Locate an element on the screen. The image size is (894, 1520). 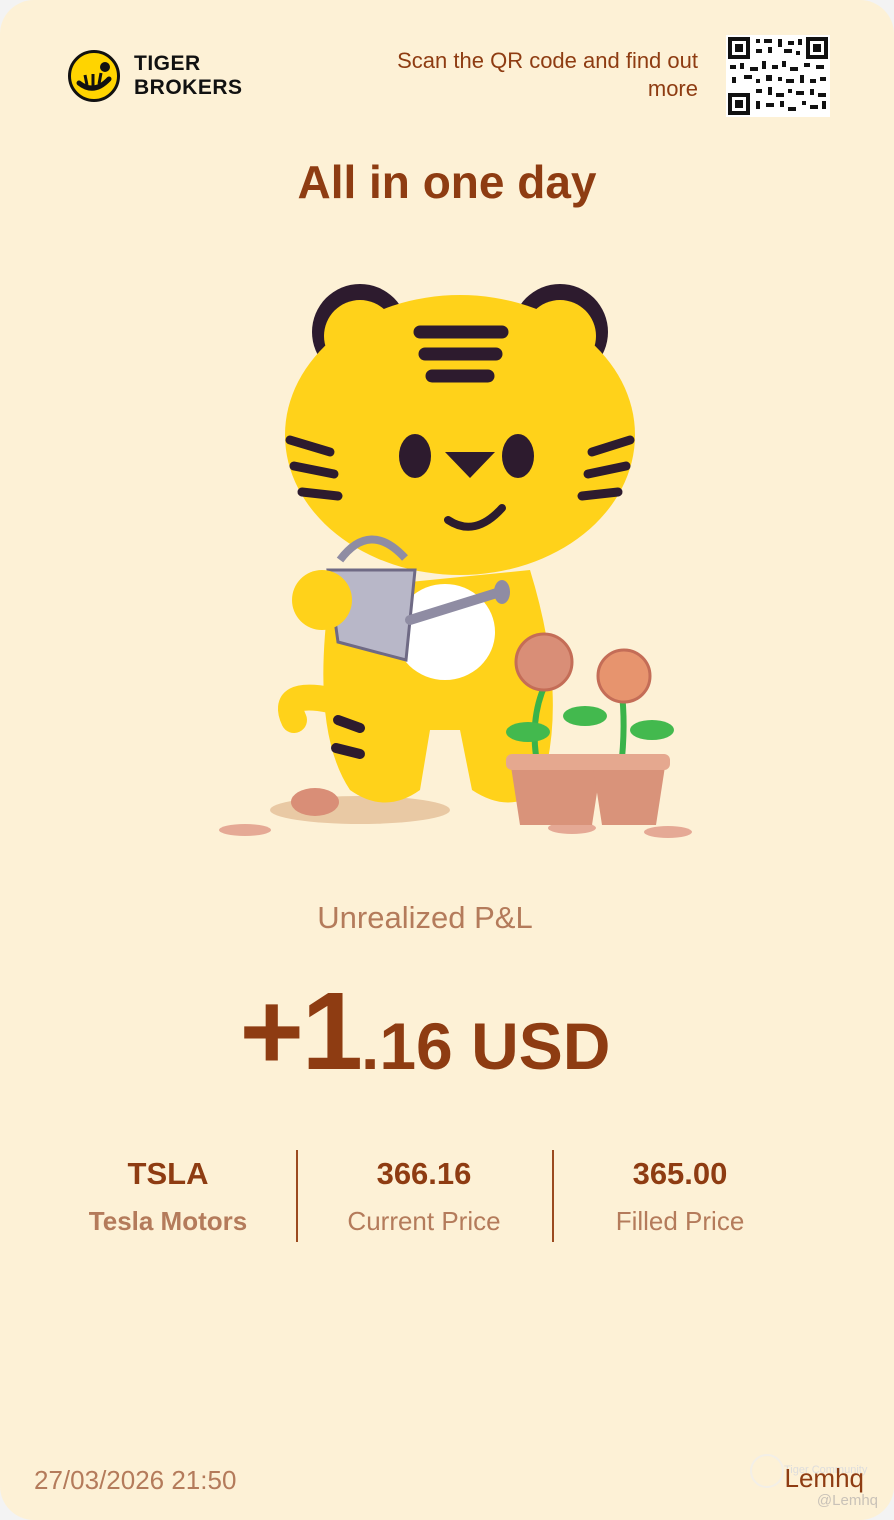
stat-symbol-label: Tesla Motors is located at coordinates (168, 1221).